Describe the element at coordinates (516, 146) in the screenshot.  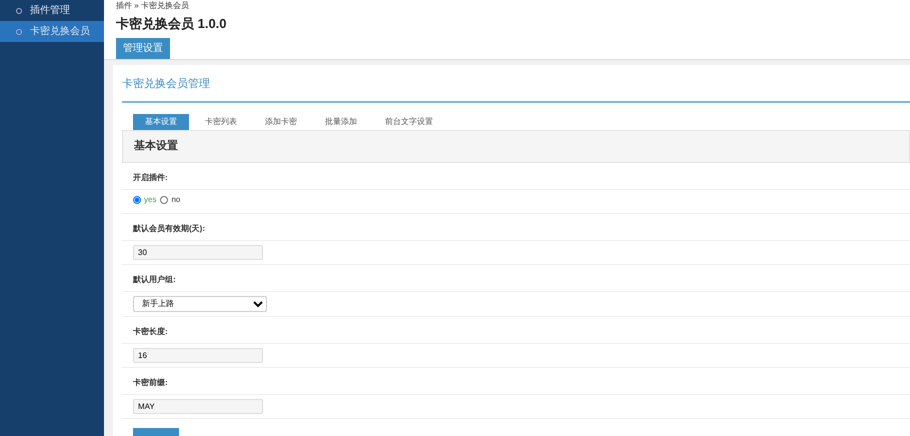
I see `section-header: 基本设置` at that location.